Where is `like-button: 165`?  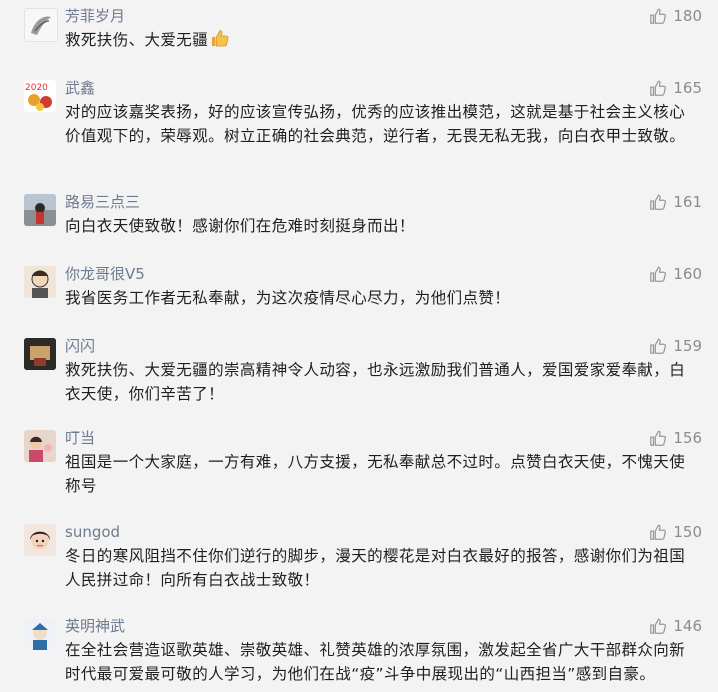 like-button: 165 is located at coordinates (675, 88).